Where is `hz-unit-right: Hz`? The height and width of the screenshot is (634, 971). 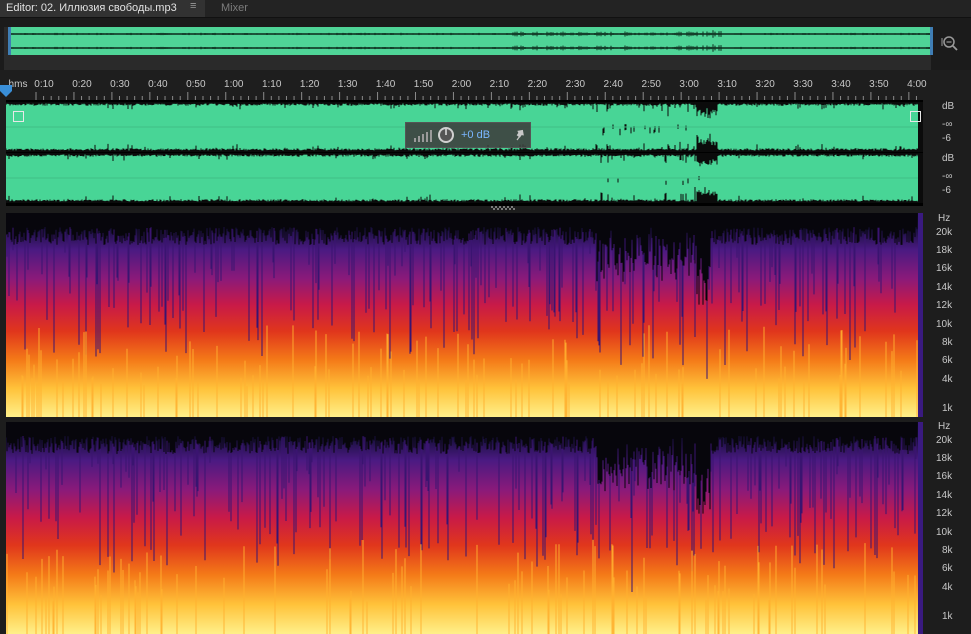 hz-unit-right: Hz is located at coordinates (944, 426).